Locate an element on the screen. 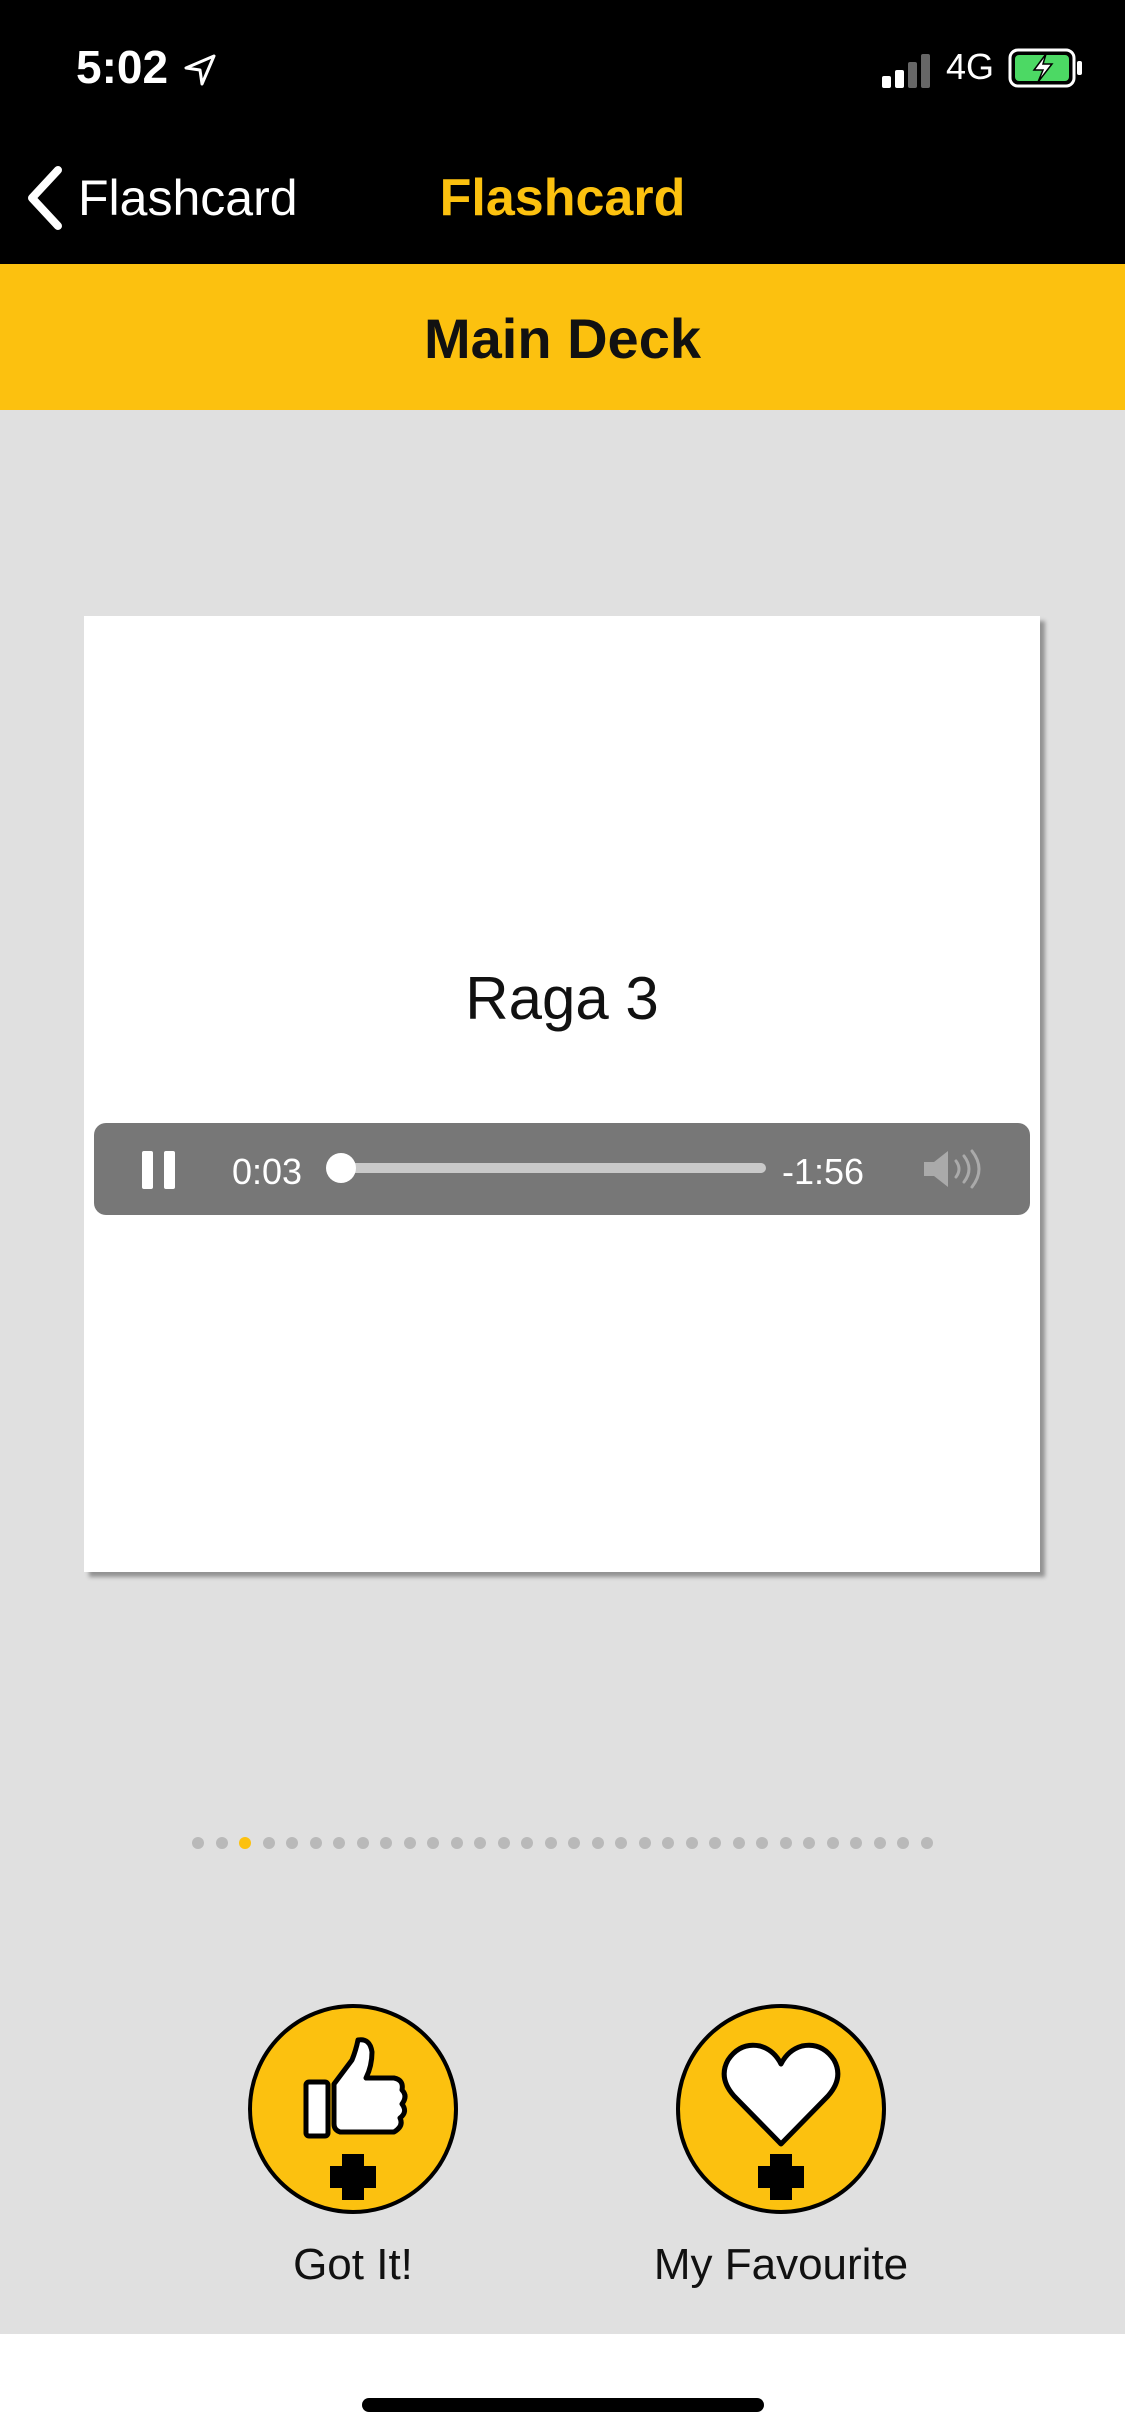  page-title: Flashcard is located at coordinates (562, 198).